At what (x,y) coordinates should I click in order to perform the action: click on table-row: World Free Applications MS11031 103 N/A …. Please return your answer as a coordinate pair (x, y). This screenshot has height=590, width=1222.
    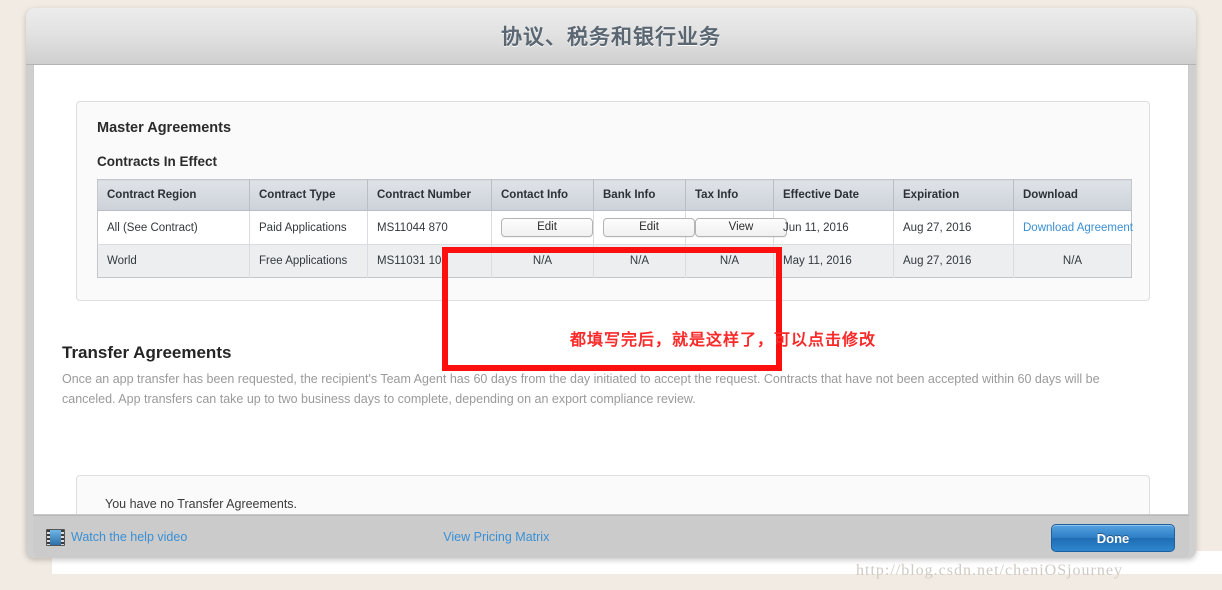
    Looking at the image, I should click on (614, 261).